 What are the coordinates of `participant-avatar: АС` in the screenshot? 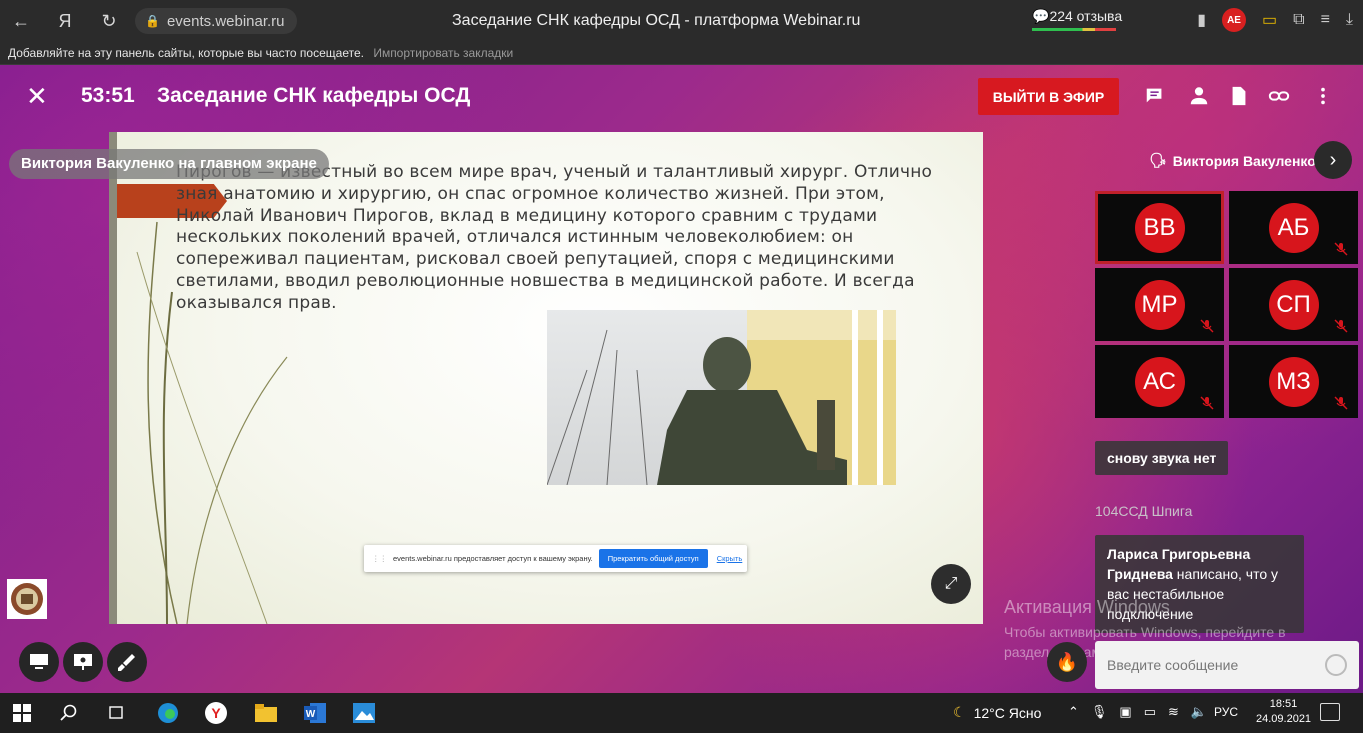 It's located at (1159, 381).